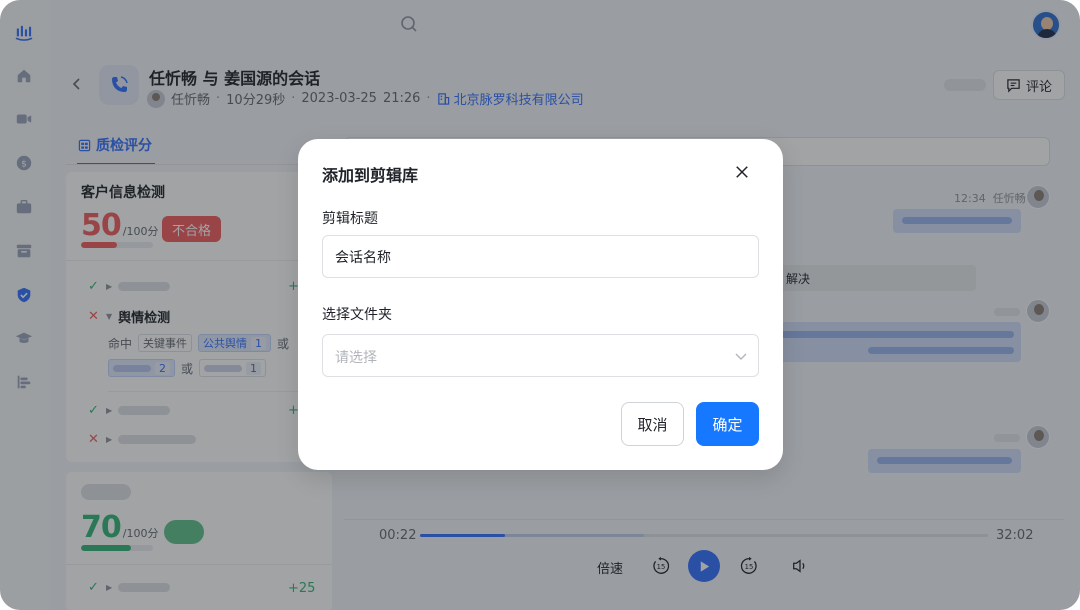 This screenshot has height=610, width=1080. What do you see at coordinates (370, 175) in the screenshot?
I see `dialog-title: 添加到剪辑库` at bounding box center [370, 175].